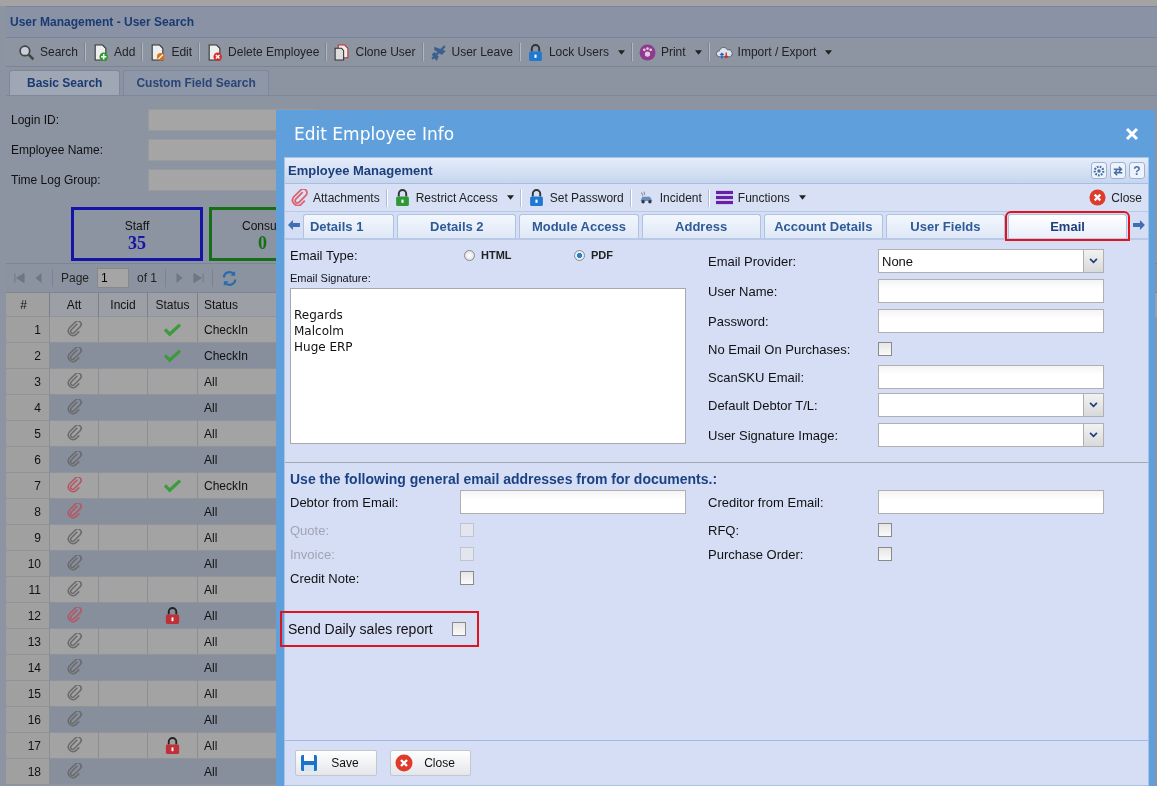 The width and height of the screenshot is (1157, 786). I want to click on toolbar-button: Edit, so click(171, 52).